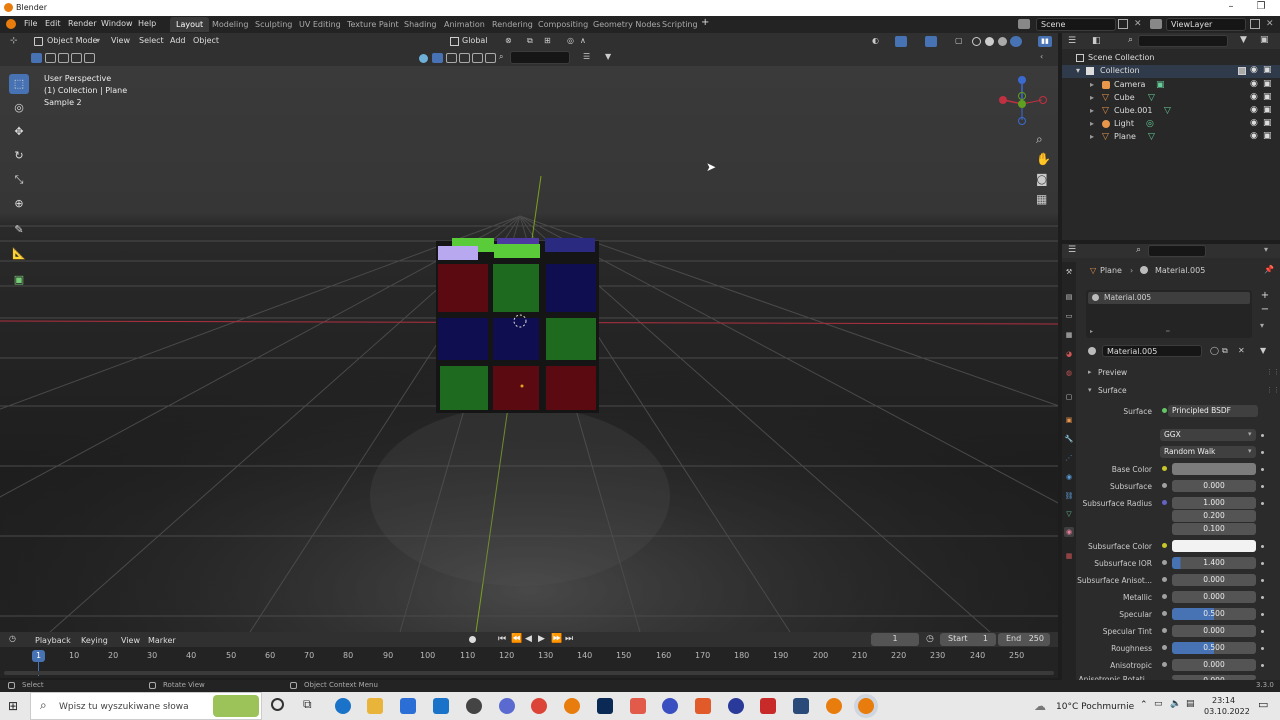 This screenshot has height=720, width=1280. What do you see at coordinates (1069, 496) in the screenshot?
I see `constraints-tab-icon: ⛓` at bounding box center [1069, 496].